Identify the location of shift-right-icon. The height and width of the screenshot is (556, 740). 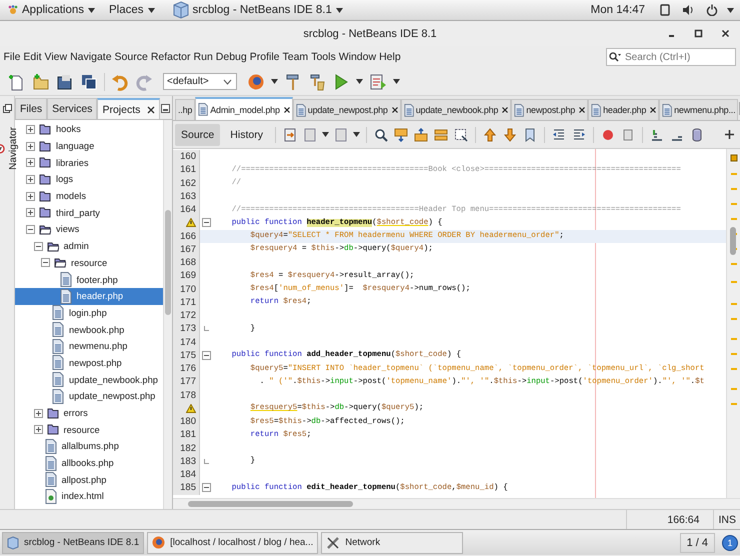
(579, 135).